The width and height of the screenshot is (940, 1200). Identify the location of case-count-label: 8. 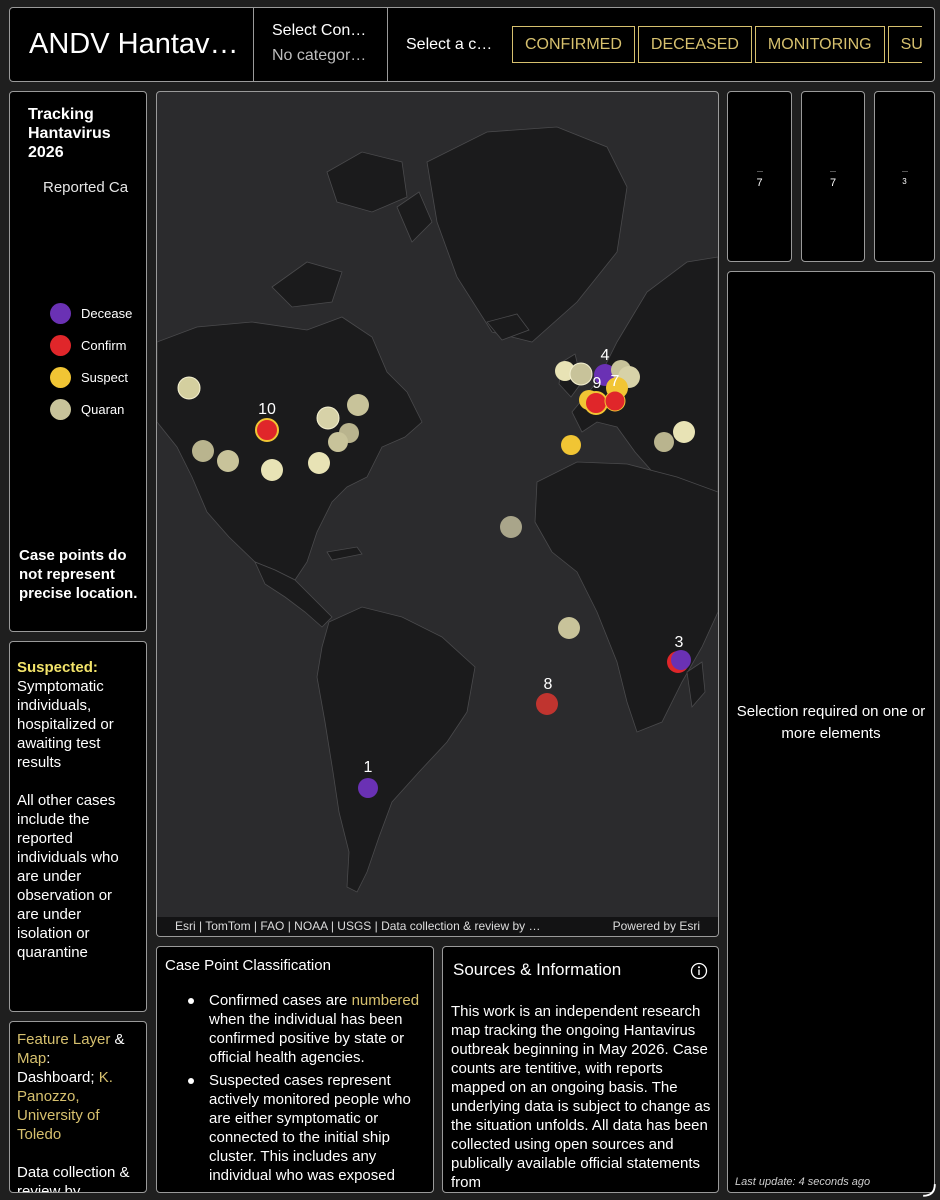
(548, 684).